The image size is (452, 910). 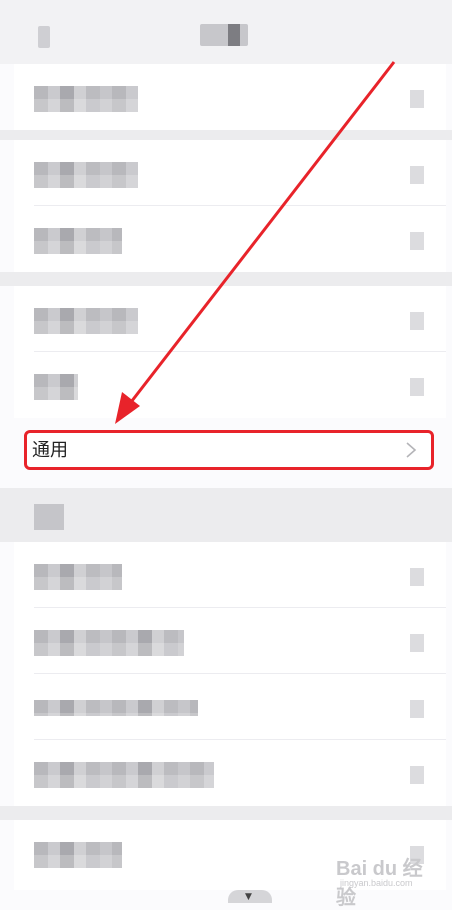 I want to click on caret-down-icon: ▼, so click(x=248, y=897).